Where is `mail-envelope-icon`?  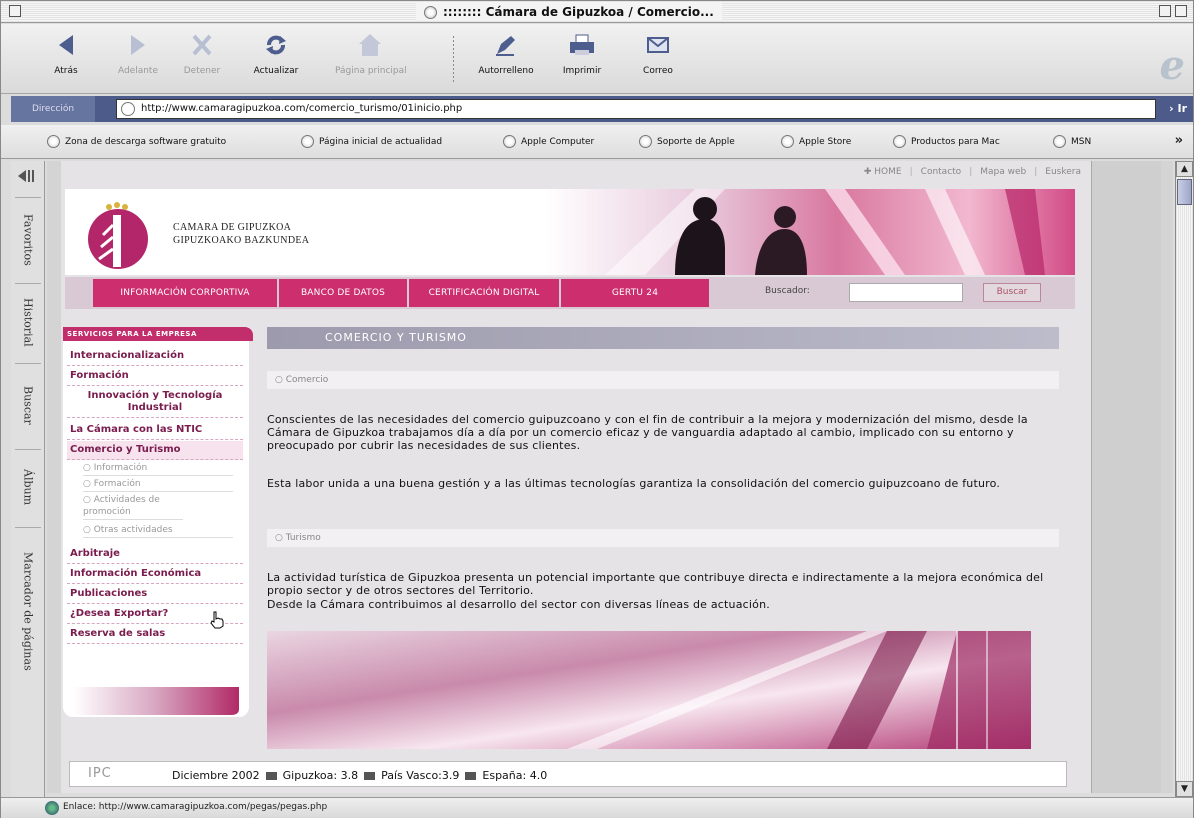 mail-envelope-icon is located at coordinates (658, 45).